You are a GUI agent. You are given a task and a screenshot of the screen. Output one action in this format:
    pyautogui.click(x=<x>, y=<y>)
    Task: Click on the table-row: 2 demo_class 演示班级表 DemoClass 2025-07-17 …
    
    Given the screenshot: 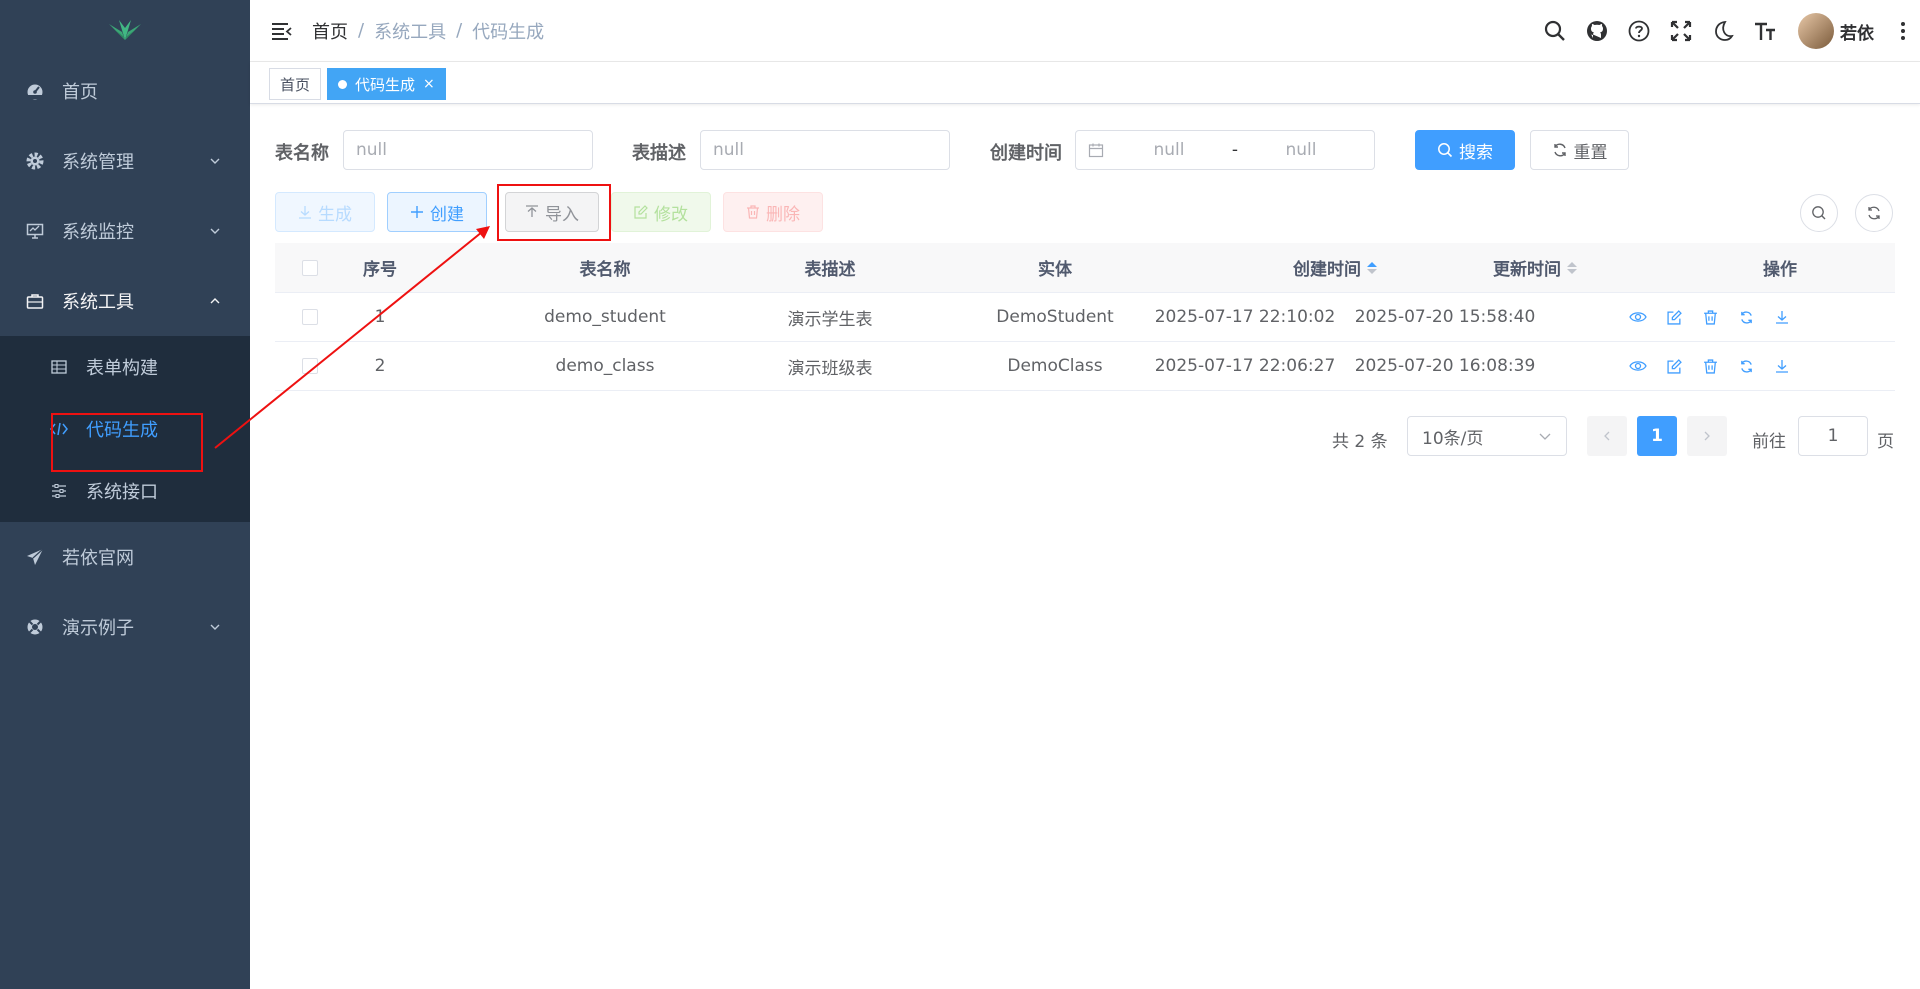 What is the action you would take?
    pyautogui.click(x=1085, y=366)
    